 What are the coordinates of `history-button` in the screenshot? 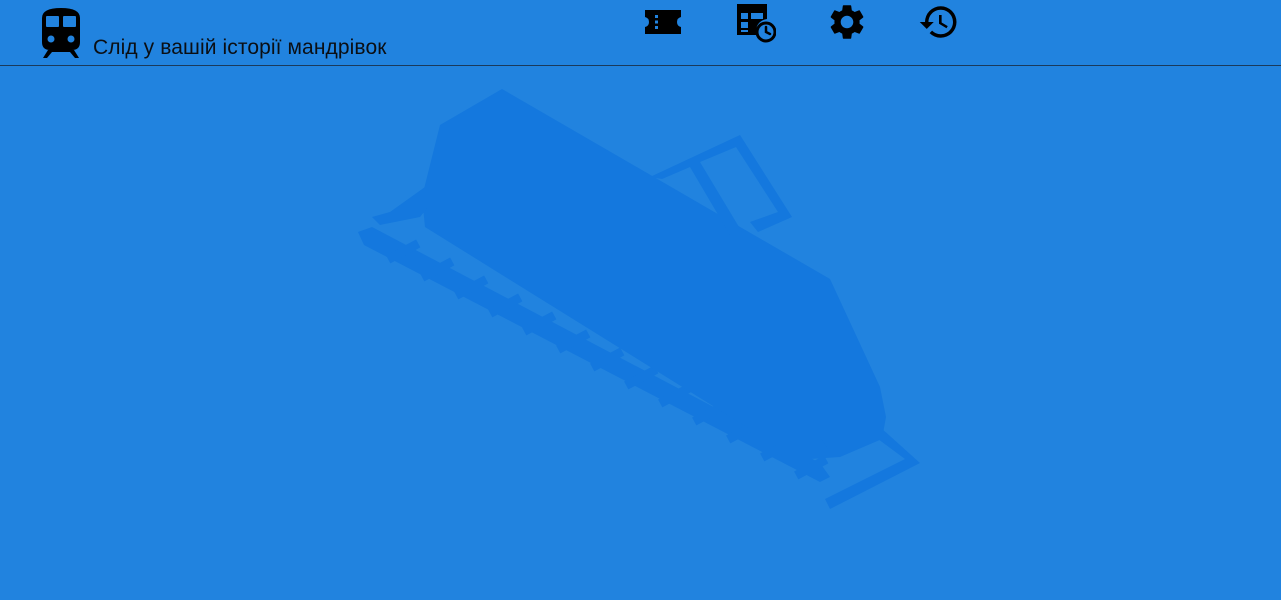 It's located at (939, 24).